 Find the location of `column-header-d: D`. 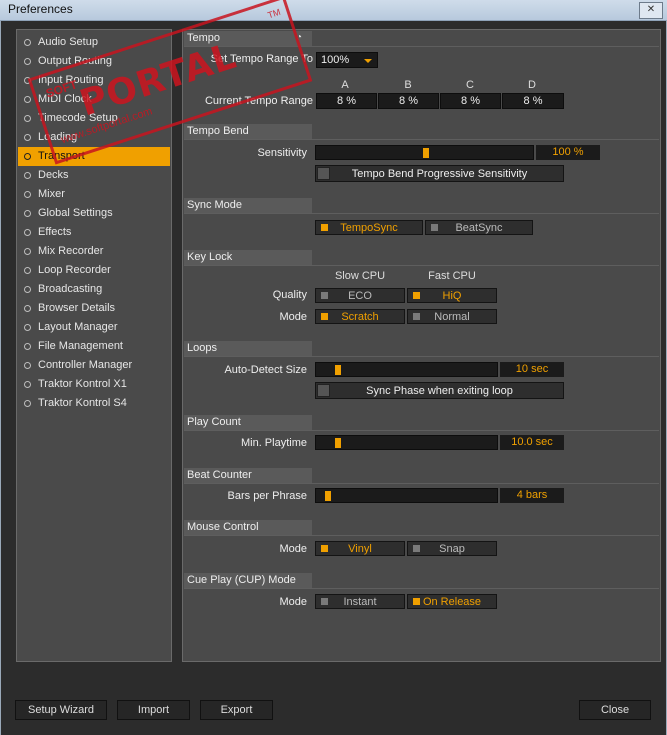

column-header-d: D is located at coordinates (532, 85).